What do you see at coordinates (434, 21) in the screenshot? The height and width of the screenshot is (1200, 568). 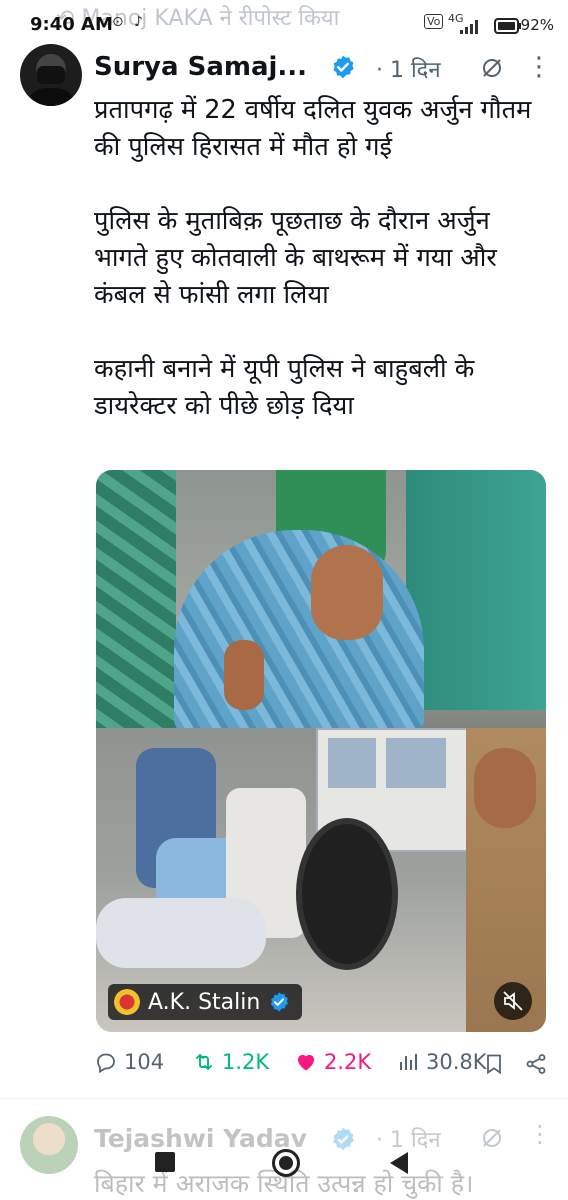 I see `volte-icon: Vo` at bounding box center [434, 21].